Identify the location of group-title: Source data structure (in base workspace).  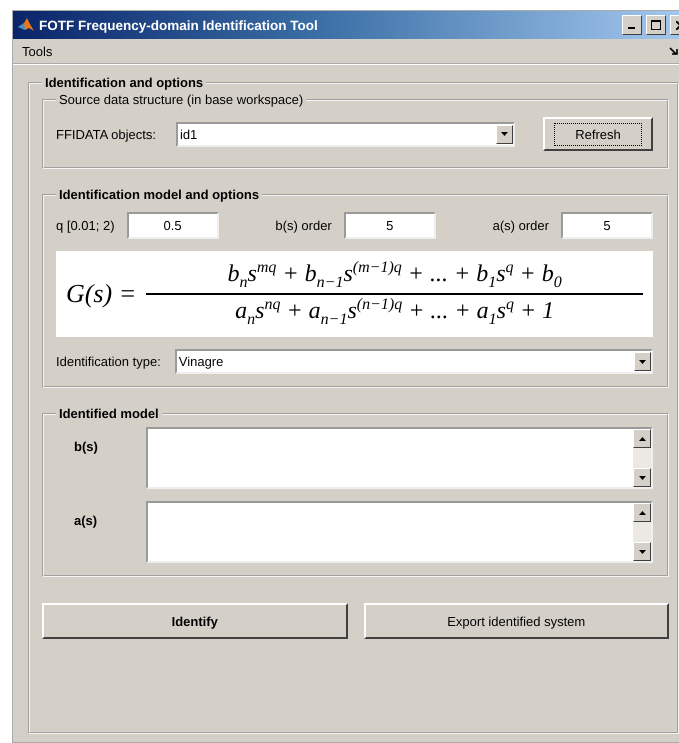
(181, 99).